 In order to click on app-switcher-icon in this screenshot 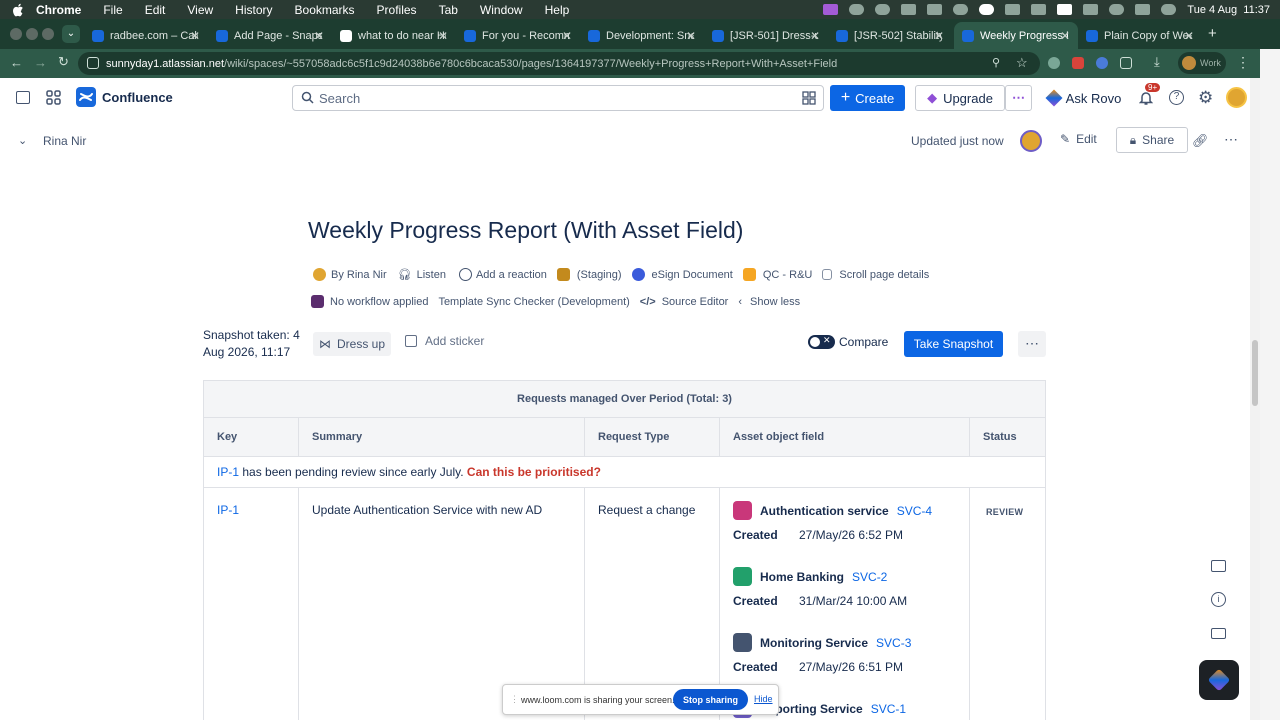, I will do `click(53, 97)`.